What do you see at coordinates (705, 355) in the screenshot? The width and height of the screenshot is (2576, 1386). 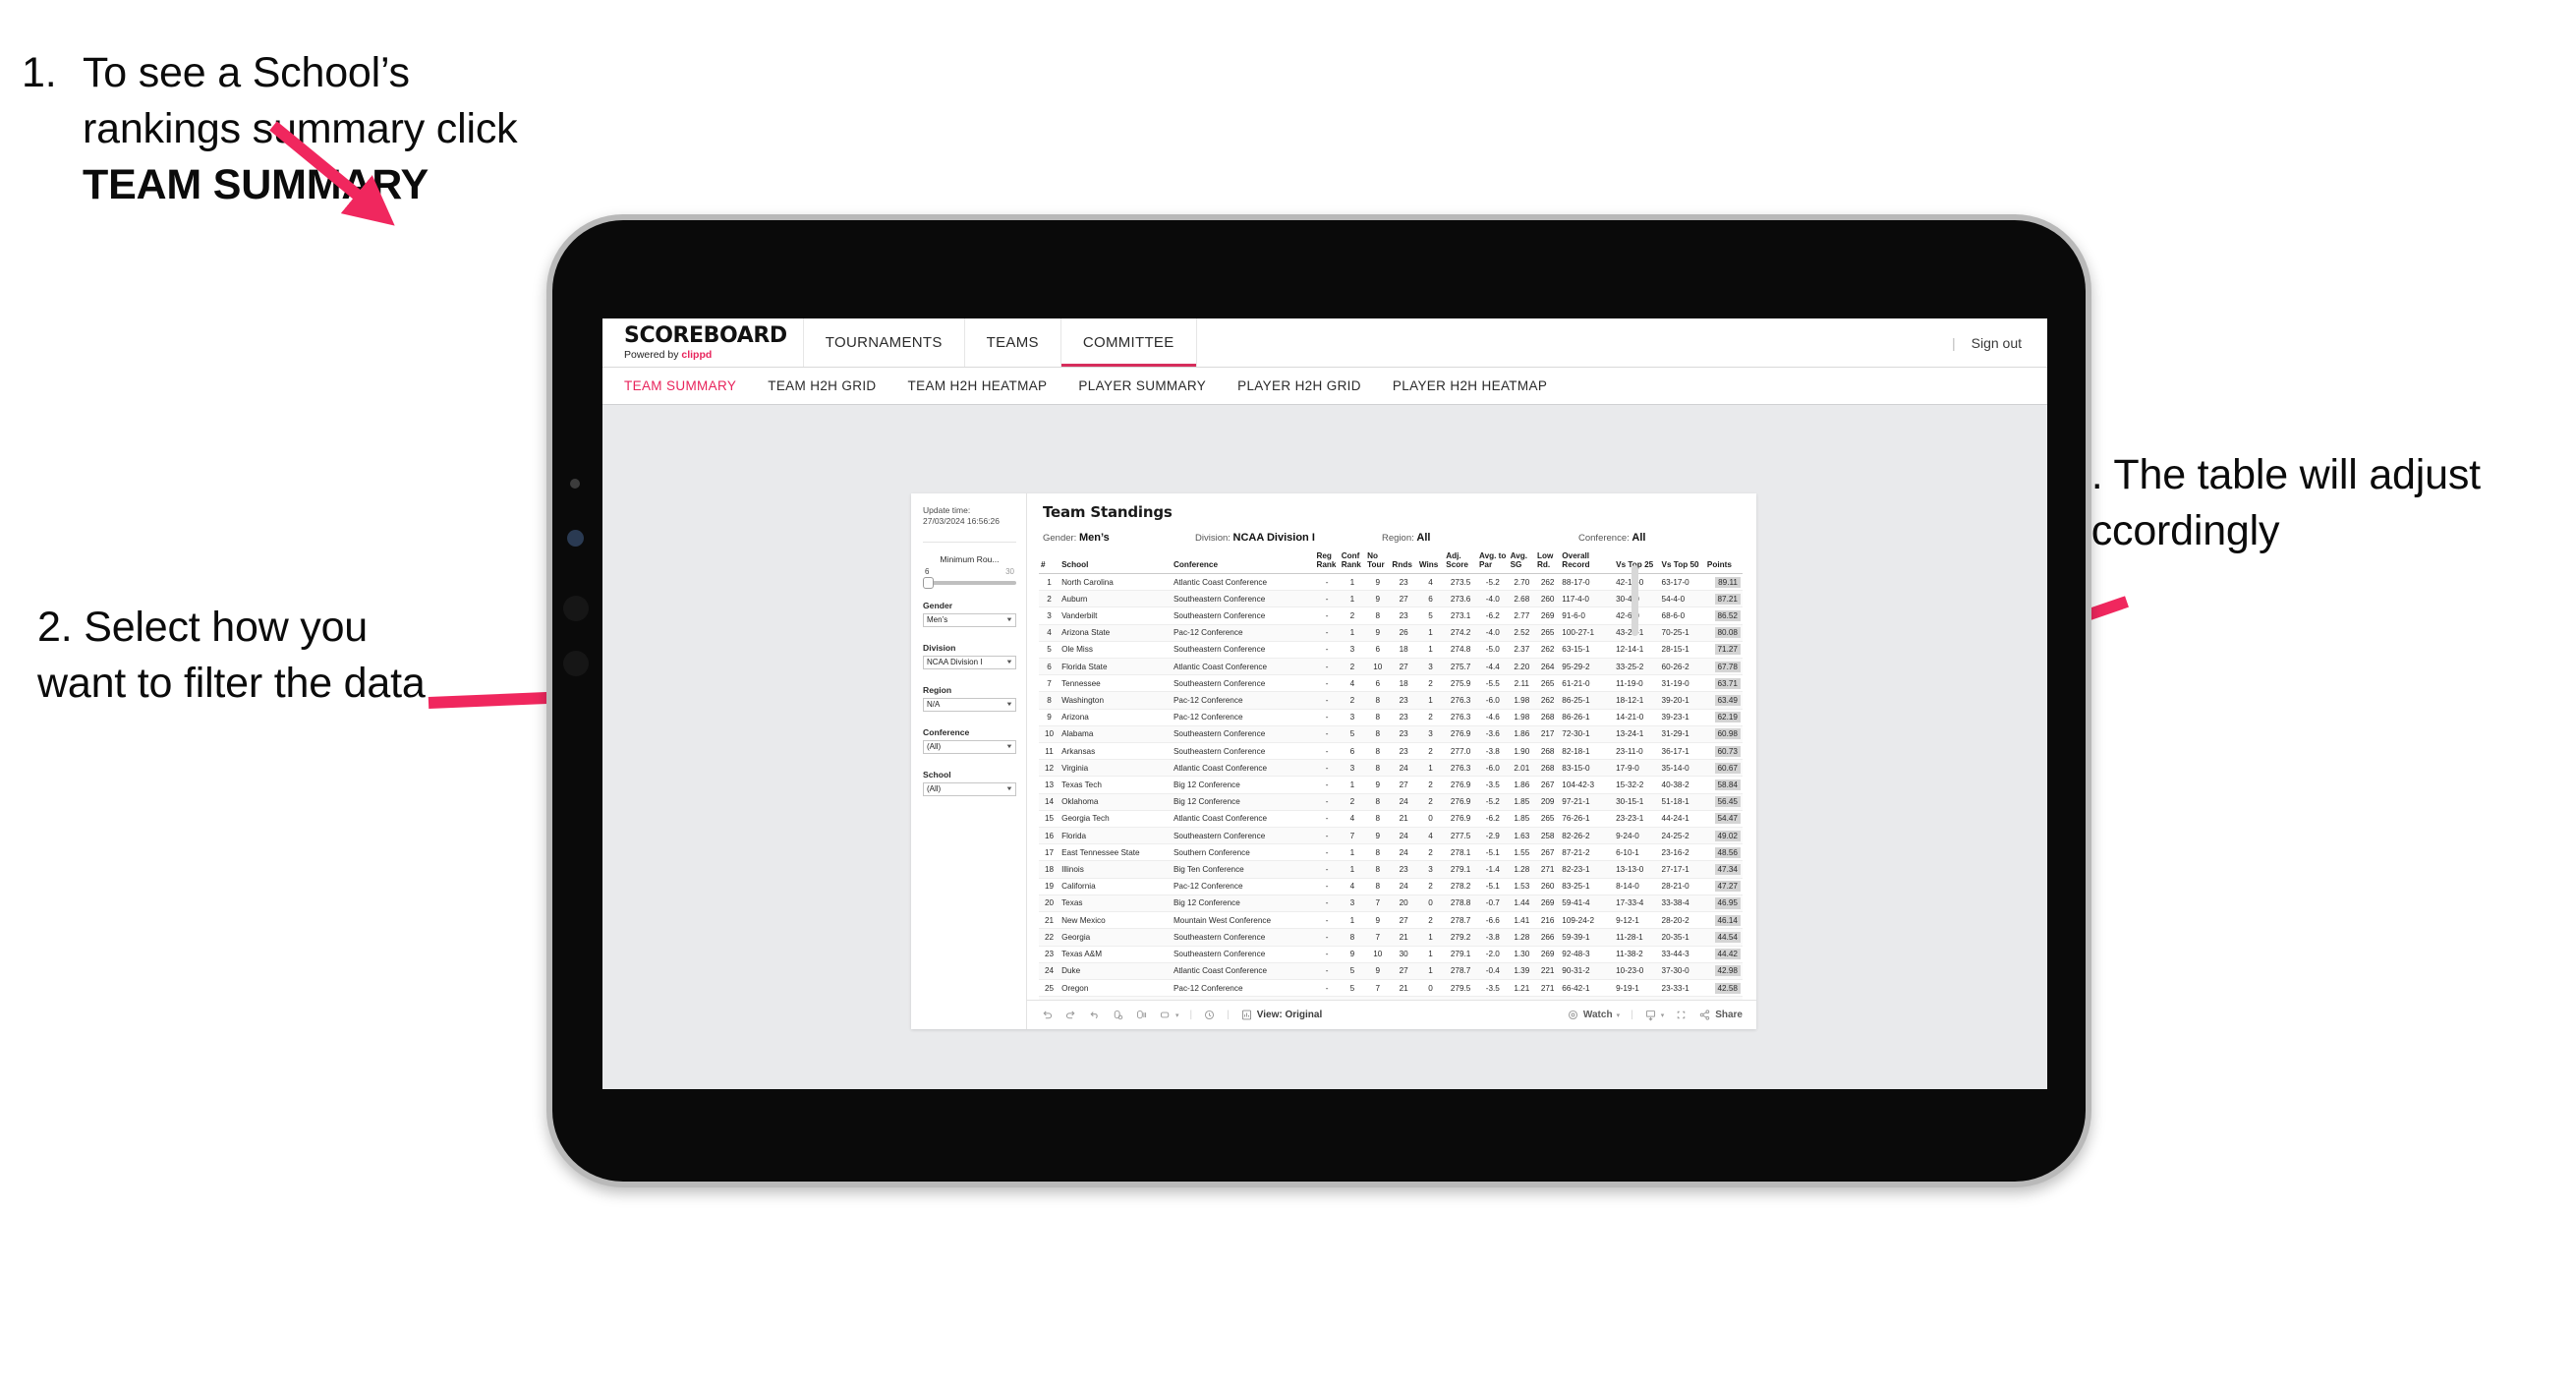 I see `brand-tagline: Powered by clippd` at bounding box center [705, 355].